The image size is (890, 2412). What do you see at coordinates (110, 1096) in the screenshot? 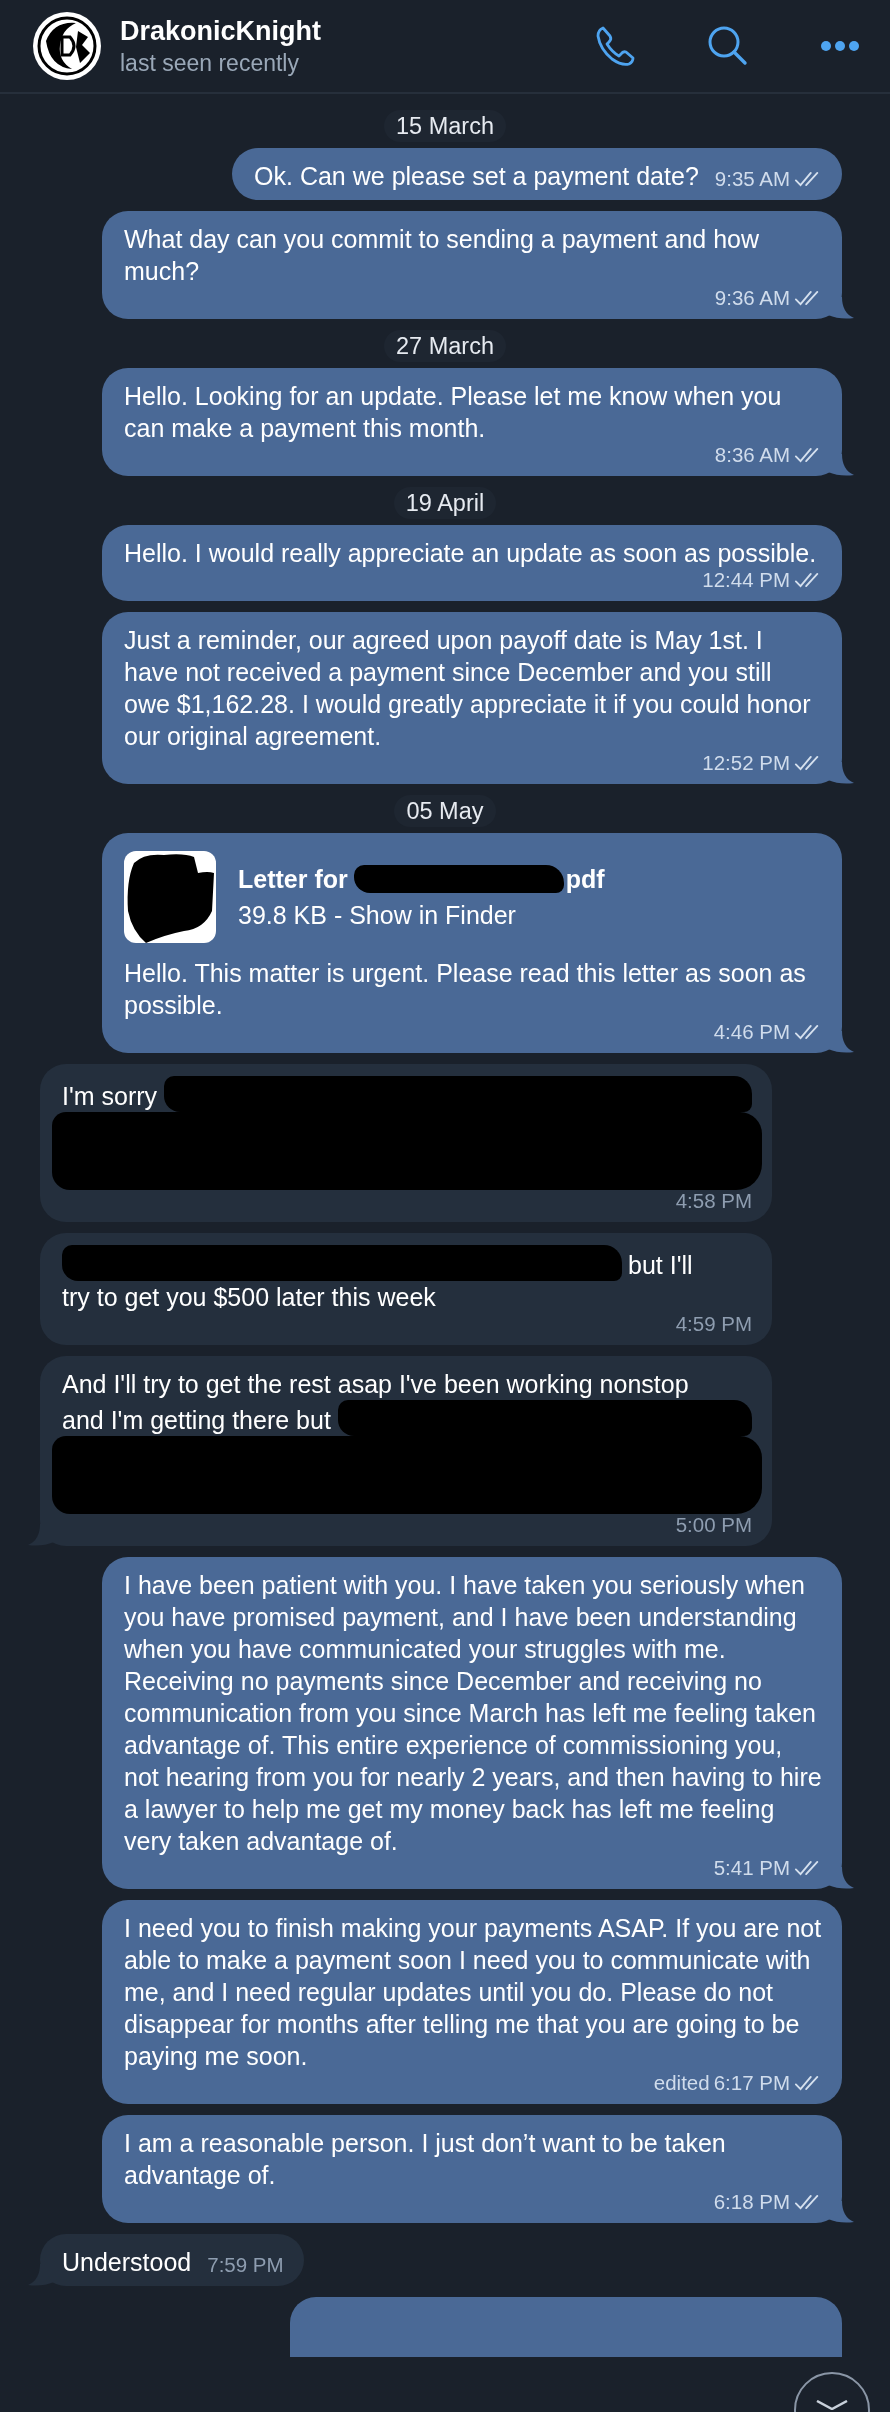
I see `message-text: I'm sorry` at bounding box center [110, 1096].